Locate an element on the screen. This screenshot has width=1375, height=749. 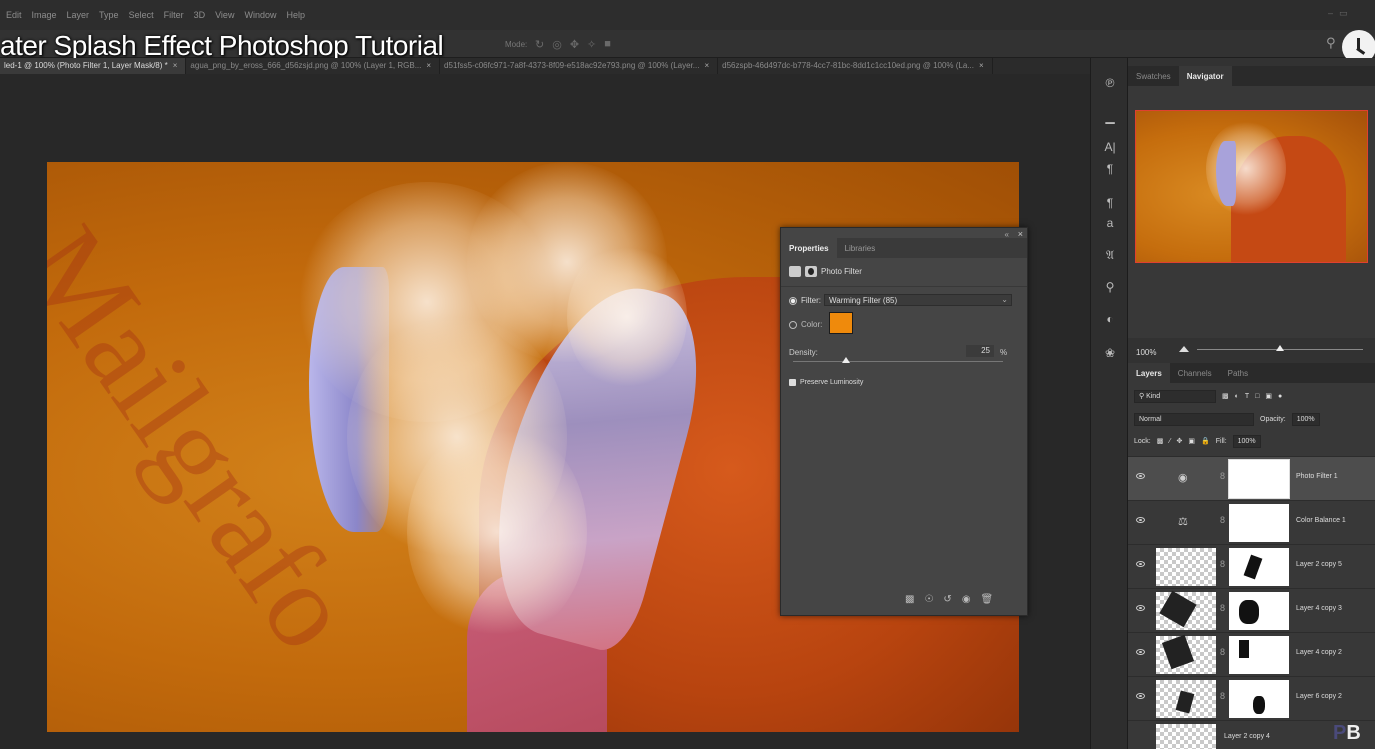
navigator-zoom-value: 100% is located at coordinates (1146, 352).